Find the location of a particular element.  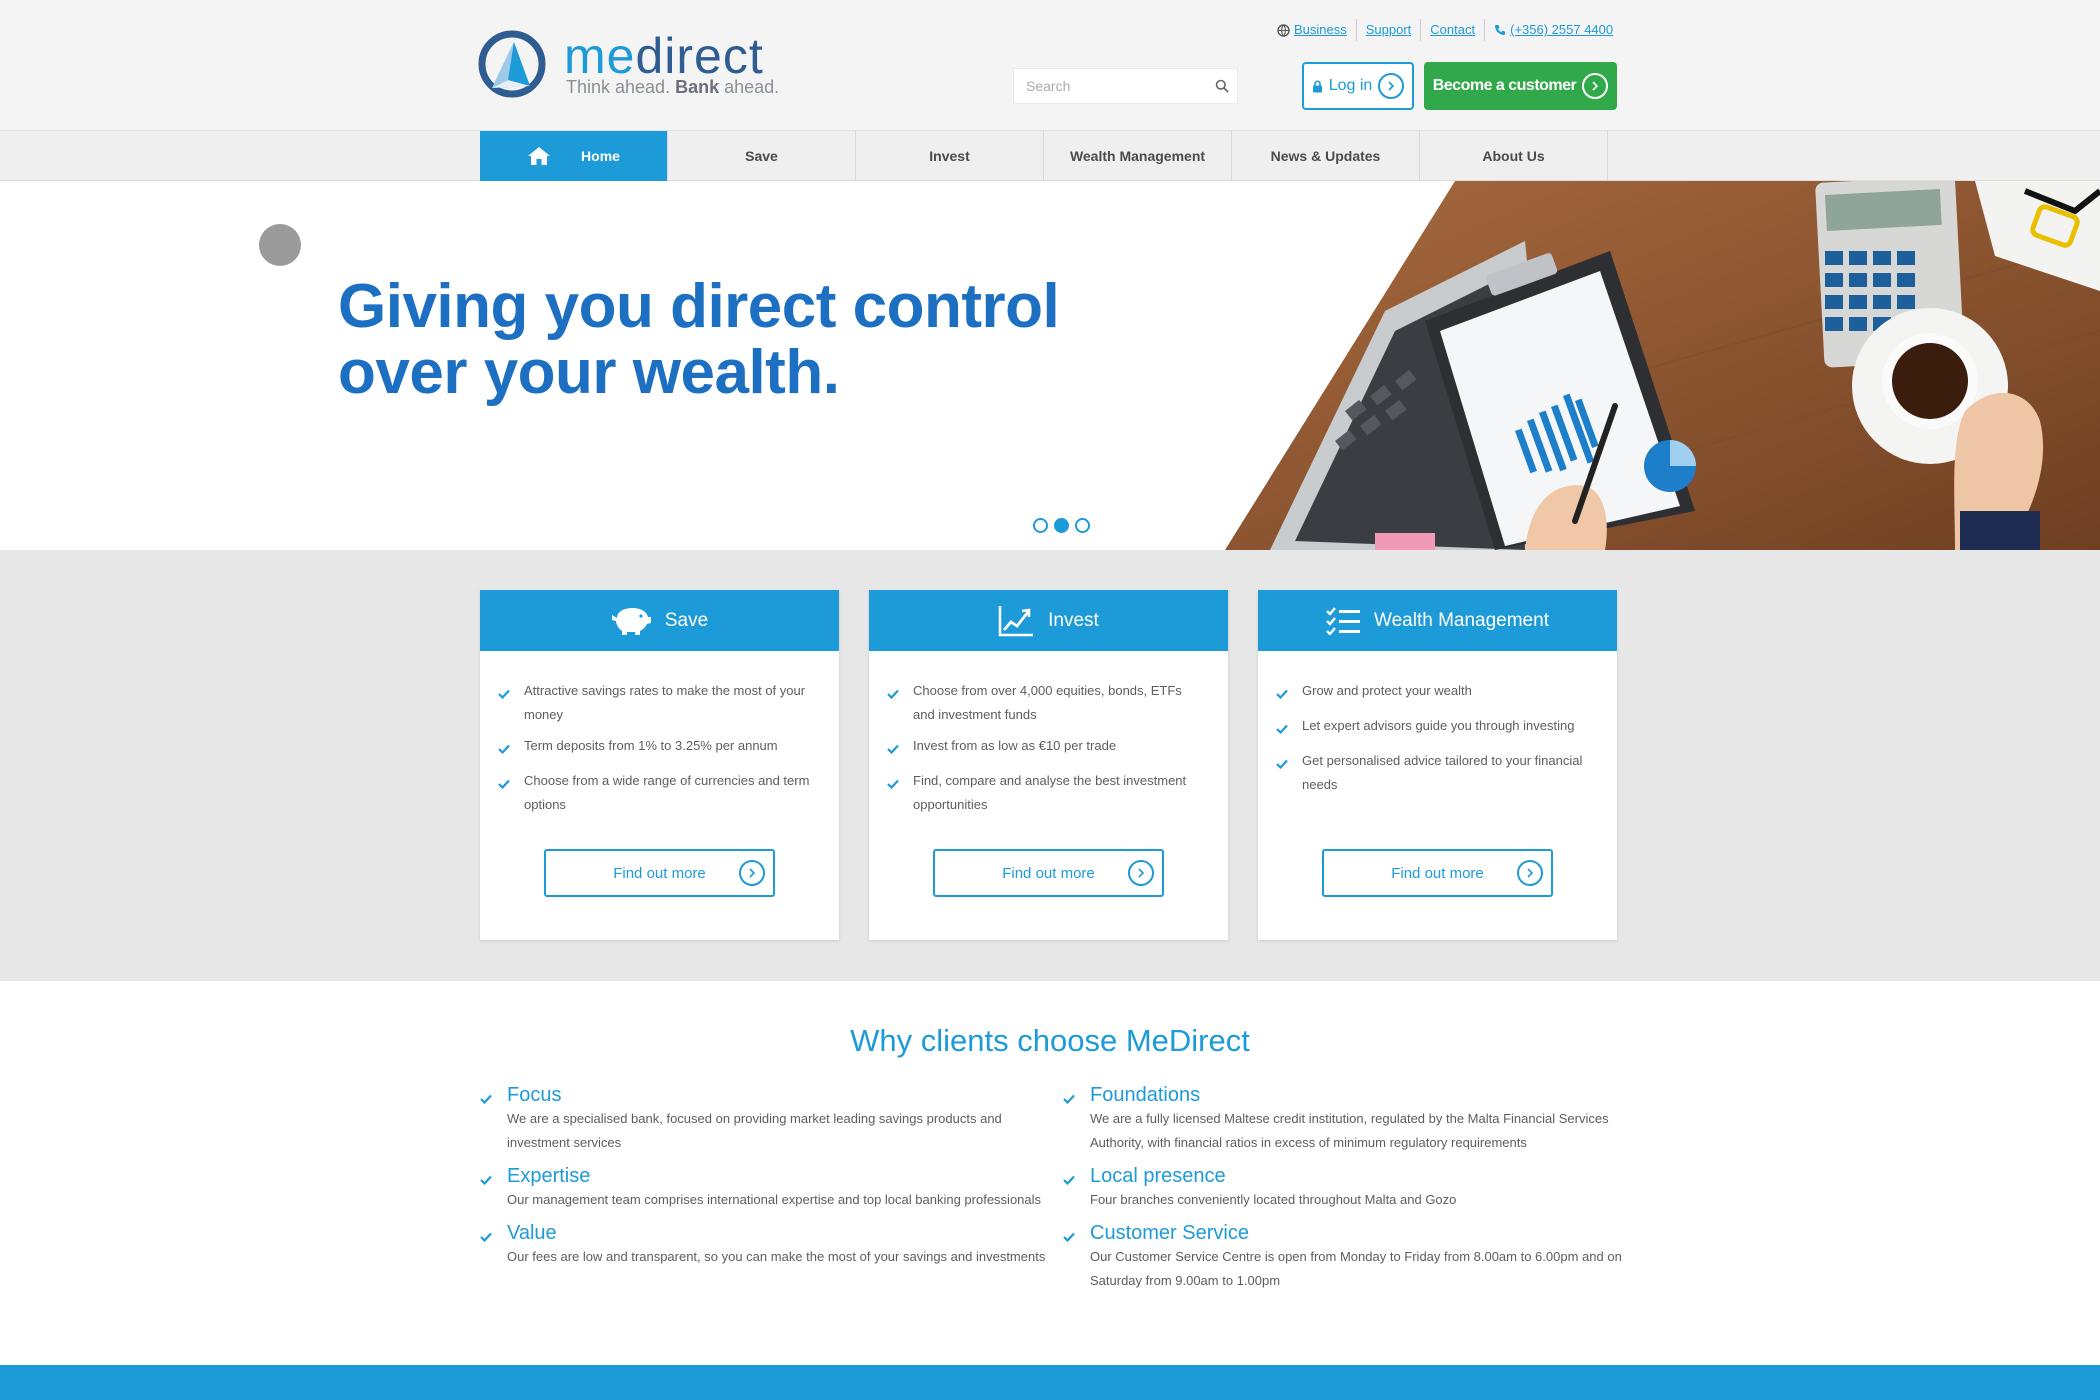

why-item-title: Local presence is located at coordinates (1158, 1176).